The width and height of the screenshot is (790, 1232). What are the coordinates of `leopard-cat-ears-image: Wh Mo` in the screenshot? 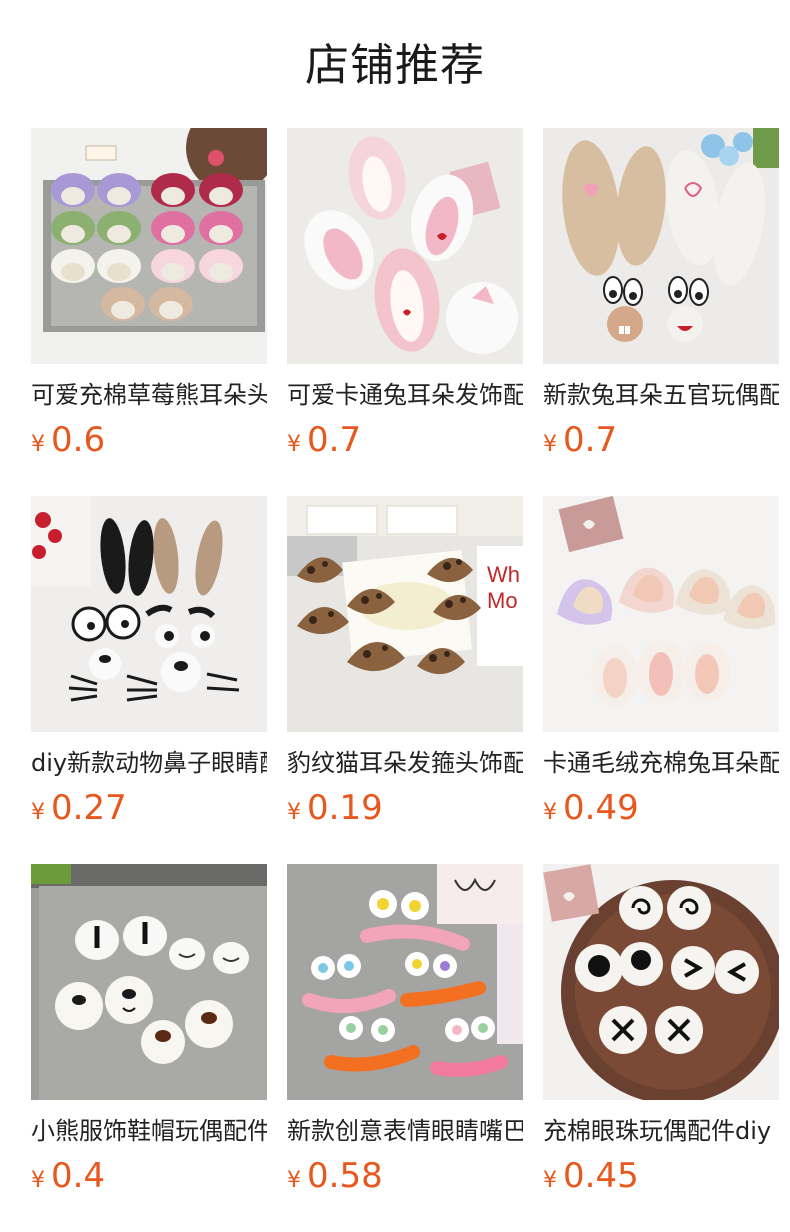 It's located at (405, 614).